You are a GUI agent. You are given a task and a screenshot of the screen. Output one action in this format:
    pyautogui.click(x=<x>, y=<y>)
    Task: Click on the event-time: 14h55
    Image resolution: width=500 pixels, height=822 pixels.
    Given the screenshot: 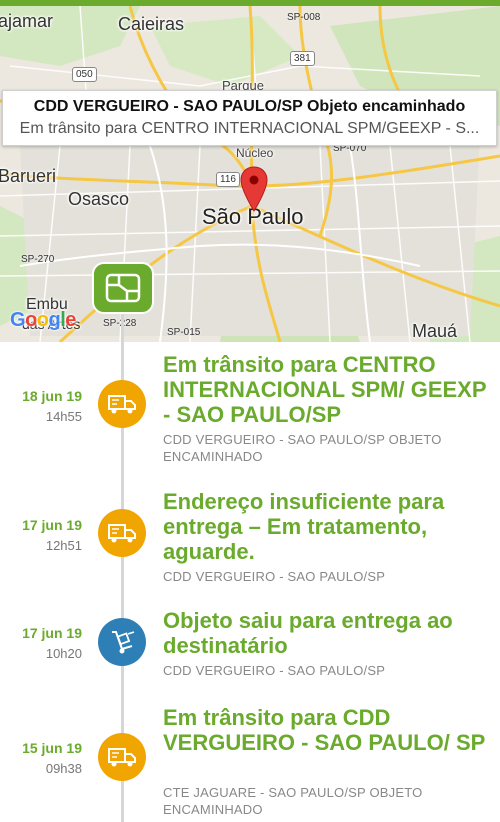 What is the action you would take?
    pyautogui.click(x=63, y=416)
    